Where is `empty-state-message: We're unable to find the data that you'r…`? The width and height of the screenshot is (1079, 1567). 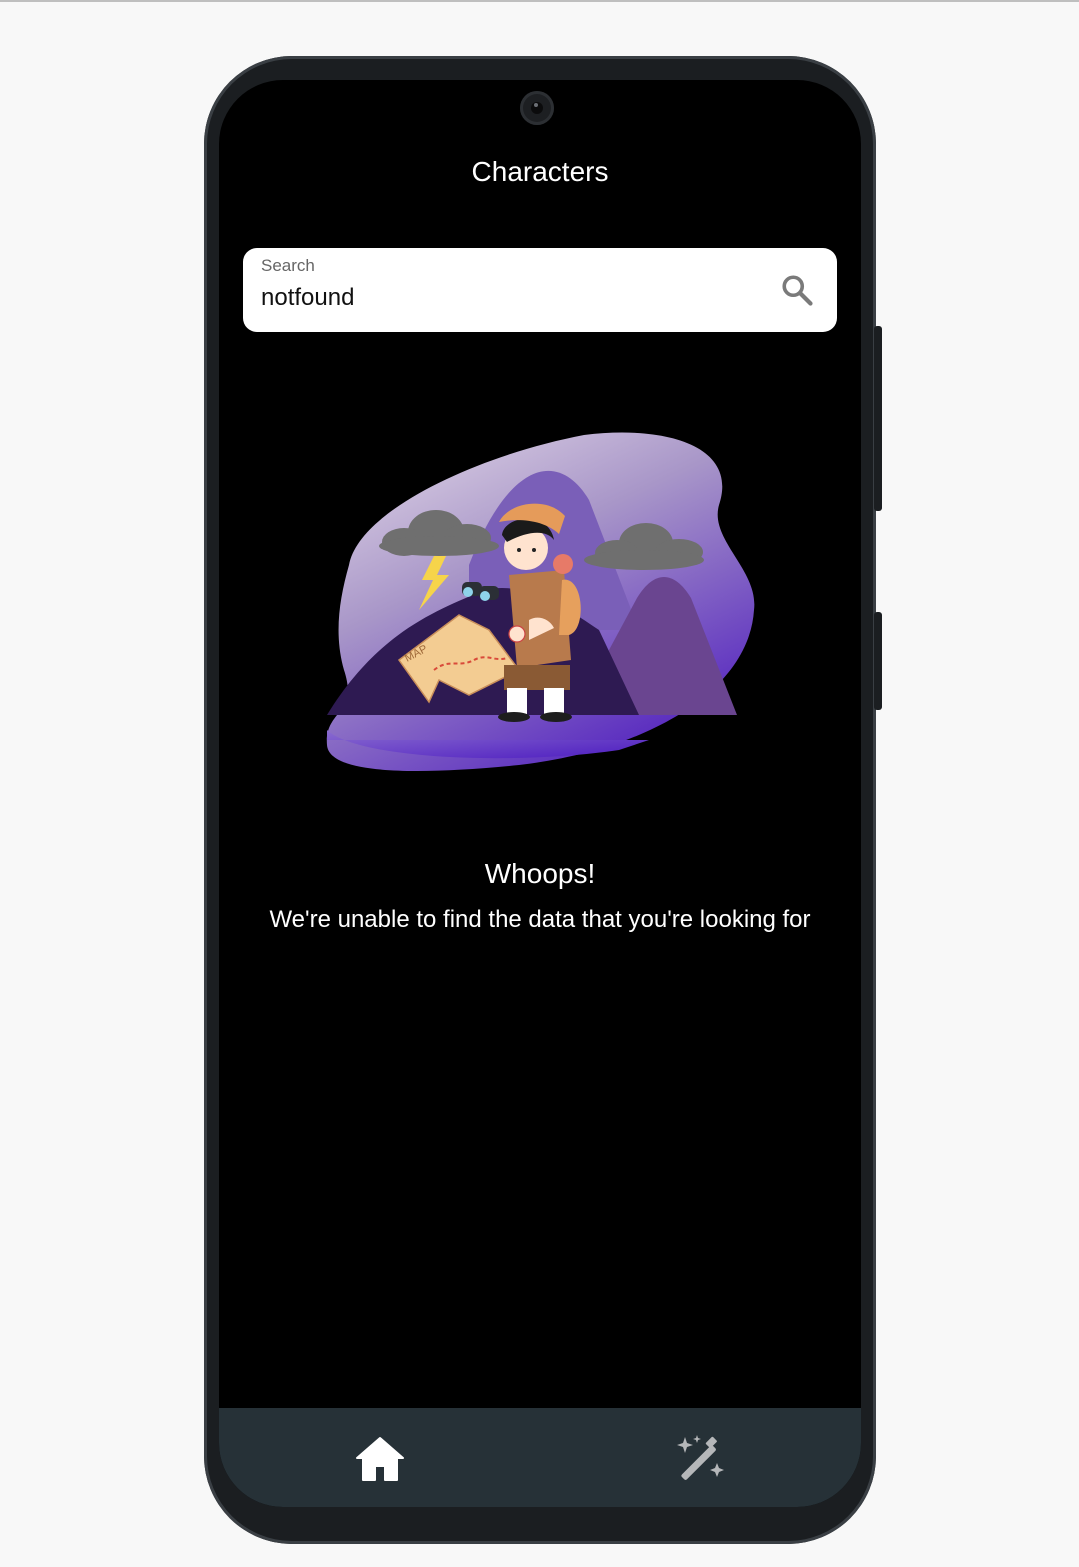
empty-state-message: We're unable to find the data that you'r… is located at coordinates (540, 919).